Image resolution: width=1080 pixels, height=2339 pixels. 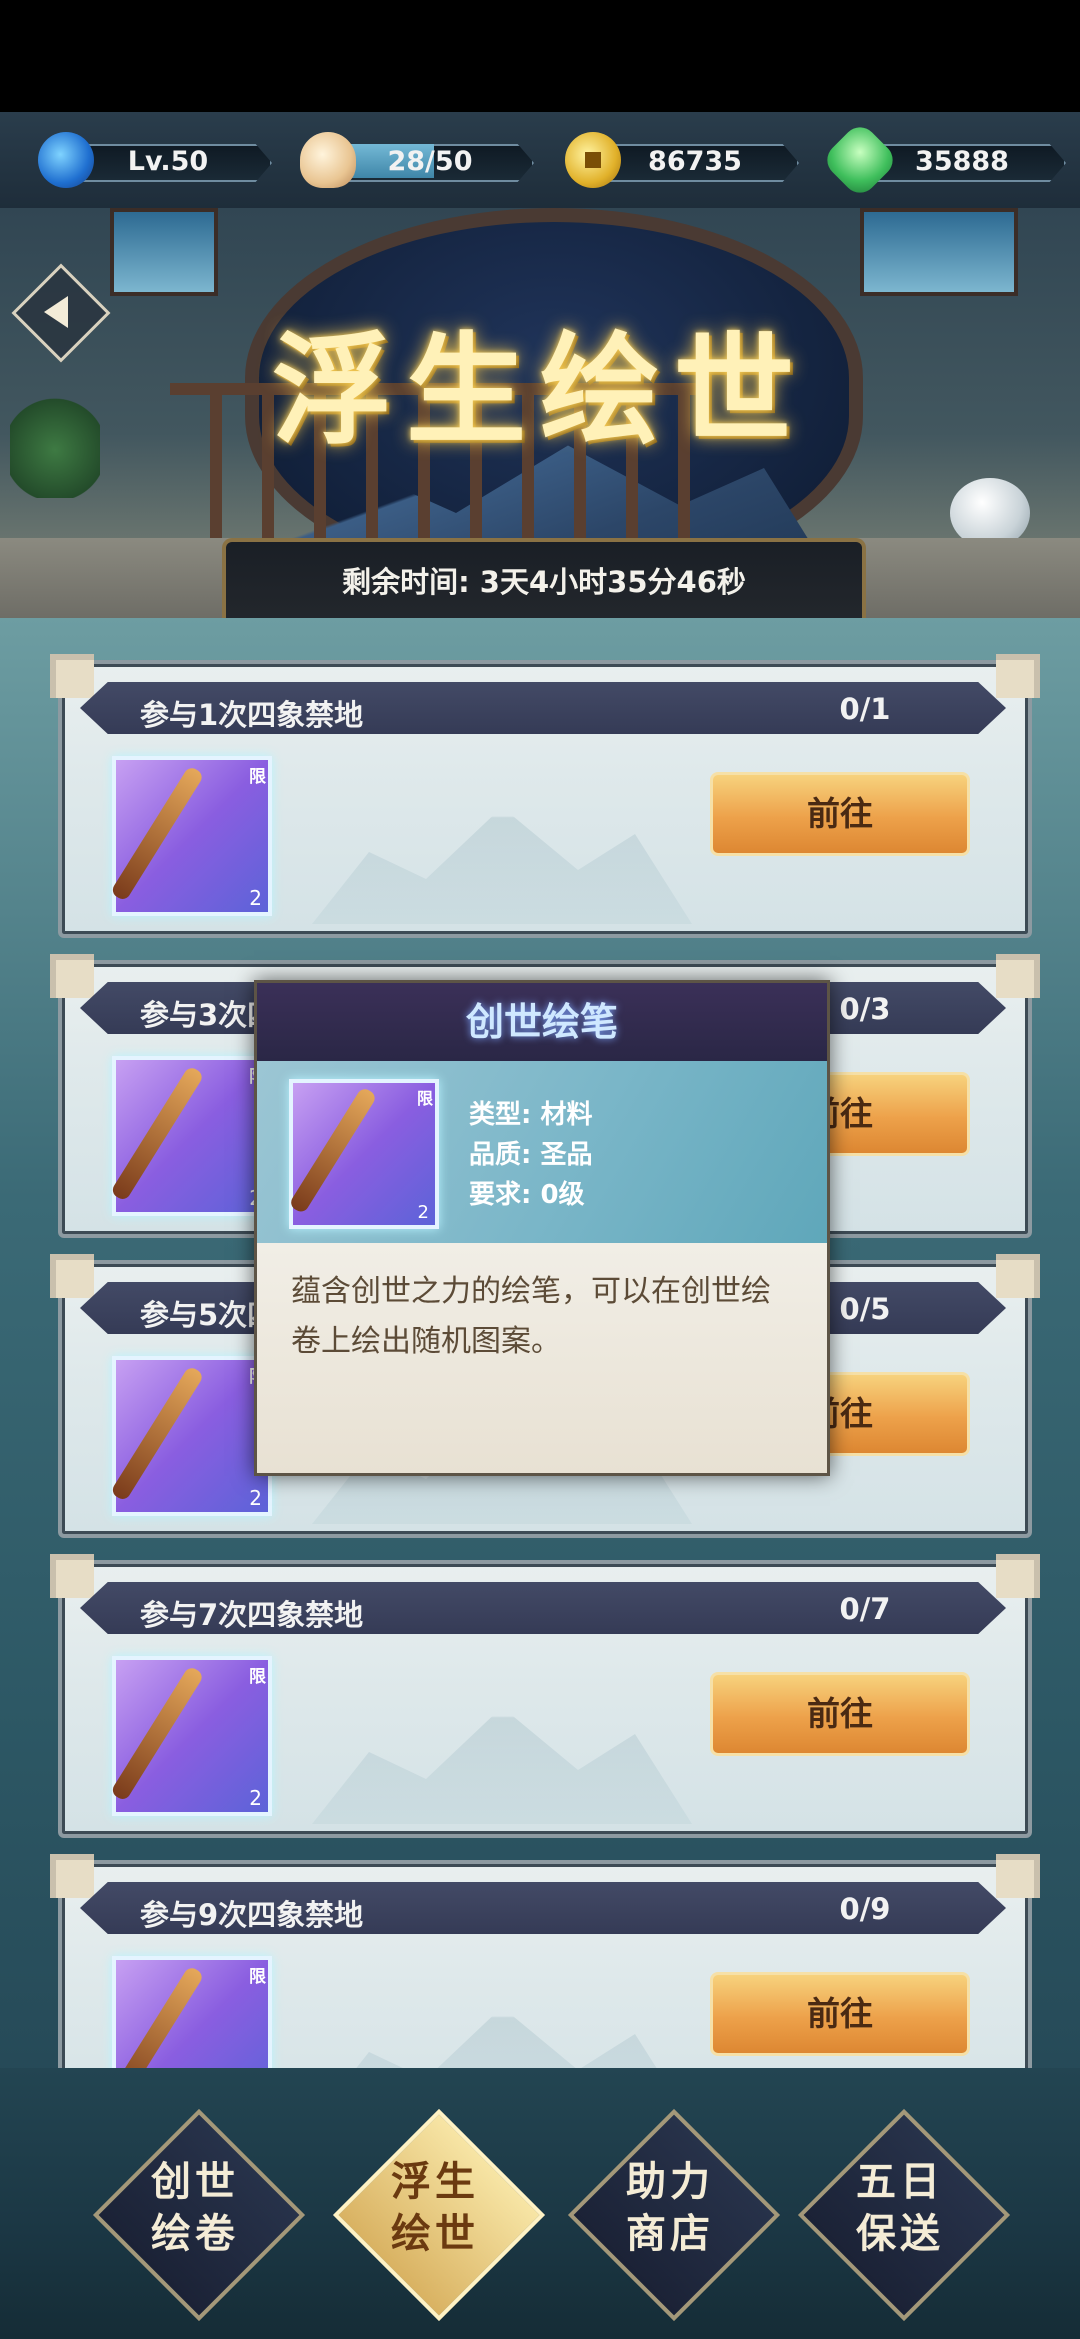 What do you see at coordinates (543, 1908) in the screenshot?
I see `task-header: 参与9次四象禁地 0/9` at bounding box center [543, 1908].